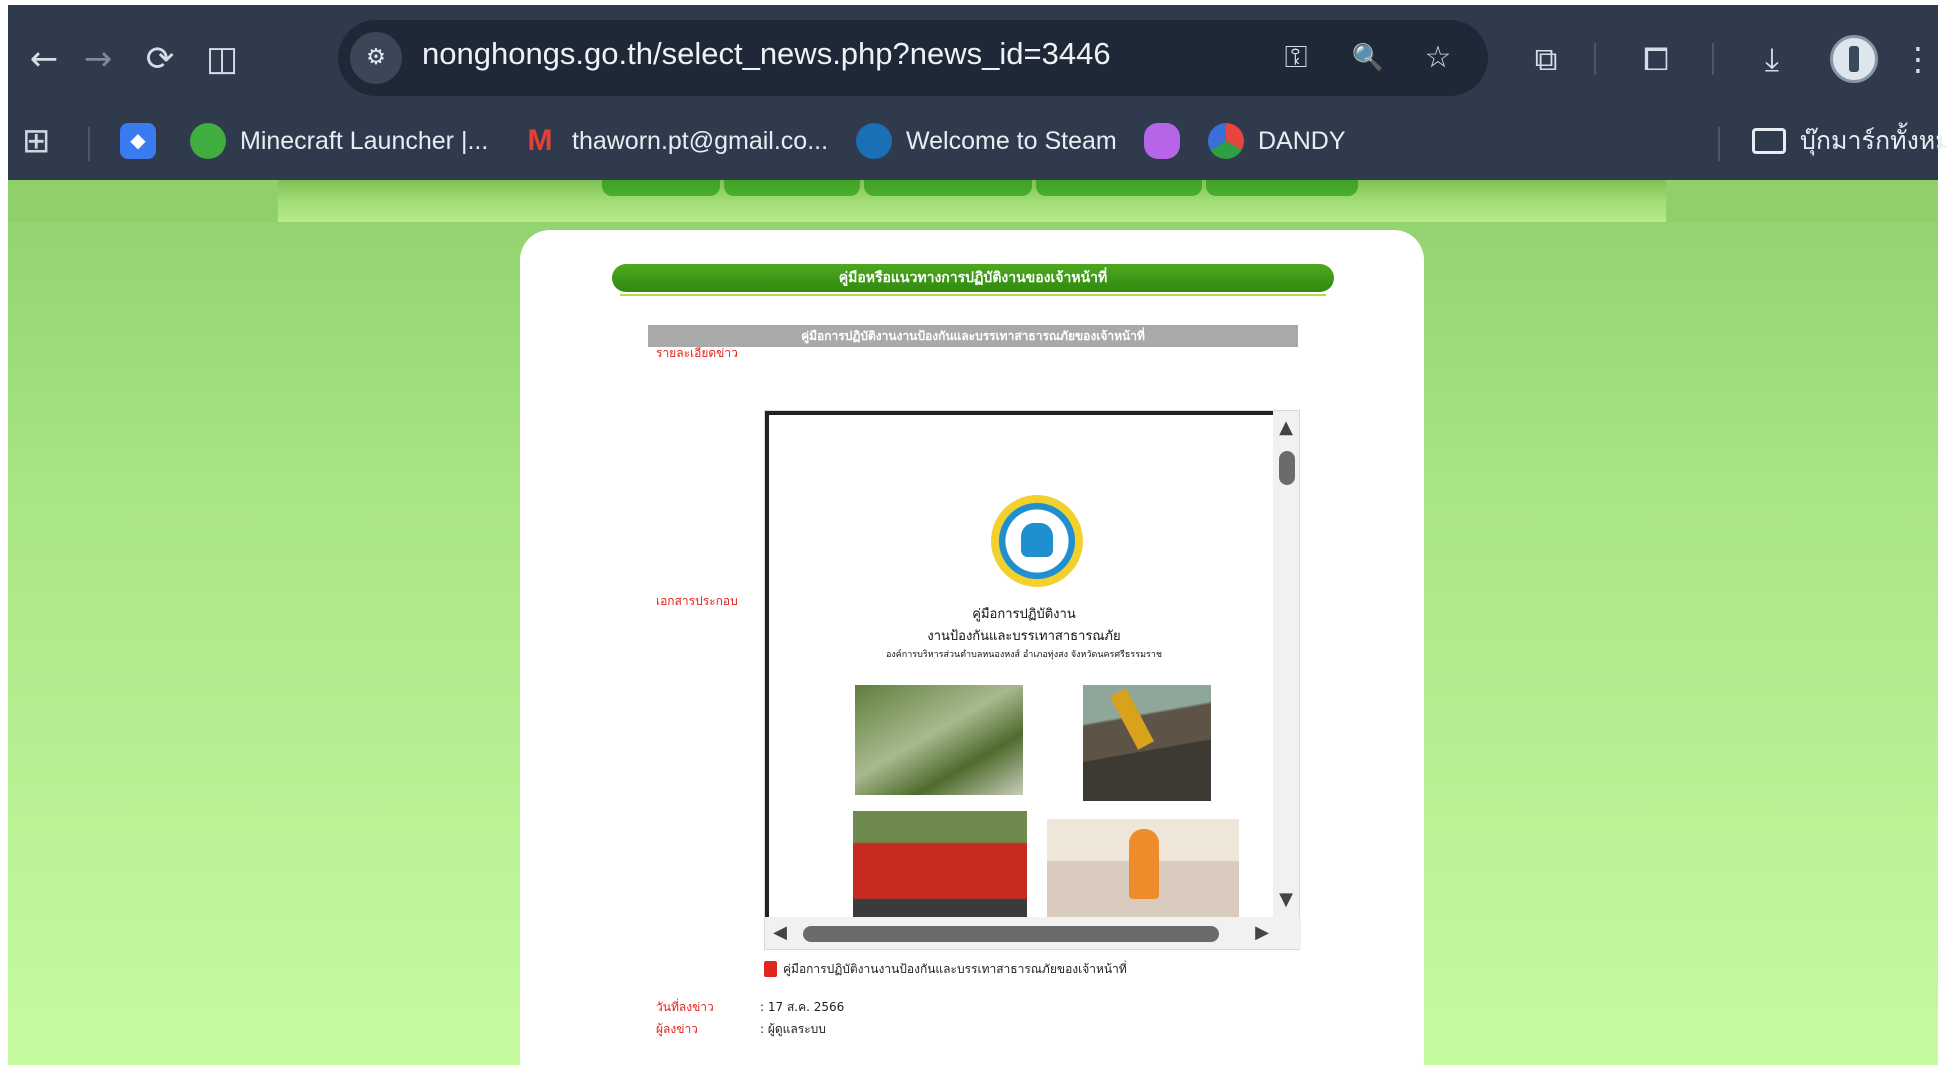  I want to click on scroll-up-icon: ▲, so click(1286, 428).